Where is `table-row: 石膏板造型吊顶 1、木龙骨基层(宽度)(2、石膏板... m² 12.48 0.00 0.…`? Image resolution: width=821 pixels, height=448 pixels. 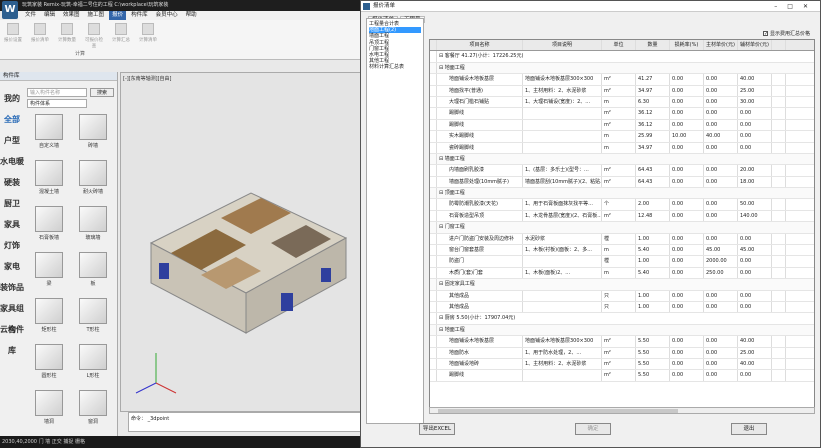
table-row: 石膏板造型吊顶 1、木龙骨基层(宽度)(2、石膏板... m² 12.48 0.00 0.… is located at coordinates (622, 216).